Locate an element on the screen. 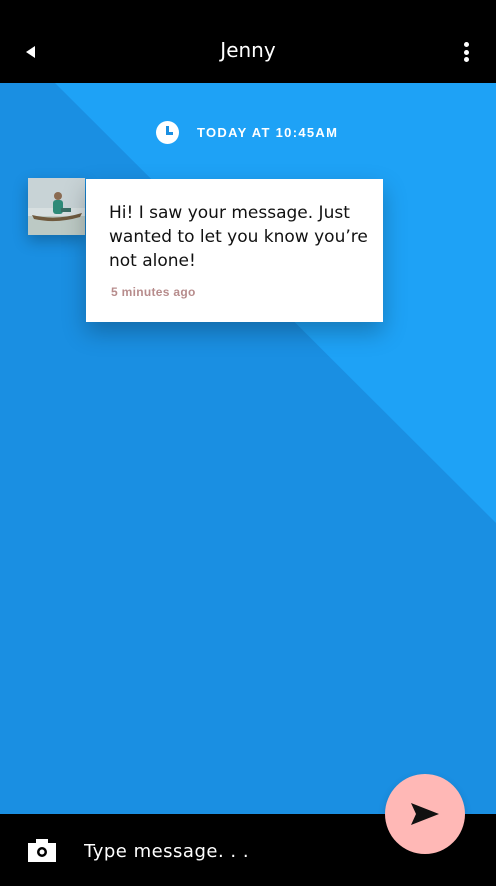 The height and width of the screenshot is (886, 496). timestamp-text: TODAY AT 10:45AM is located at coordinates (268, 132).